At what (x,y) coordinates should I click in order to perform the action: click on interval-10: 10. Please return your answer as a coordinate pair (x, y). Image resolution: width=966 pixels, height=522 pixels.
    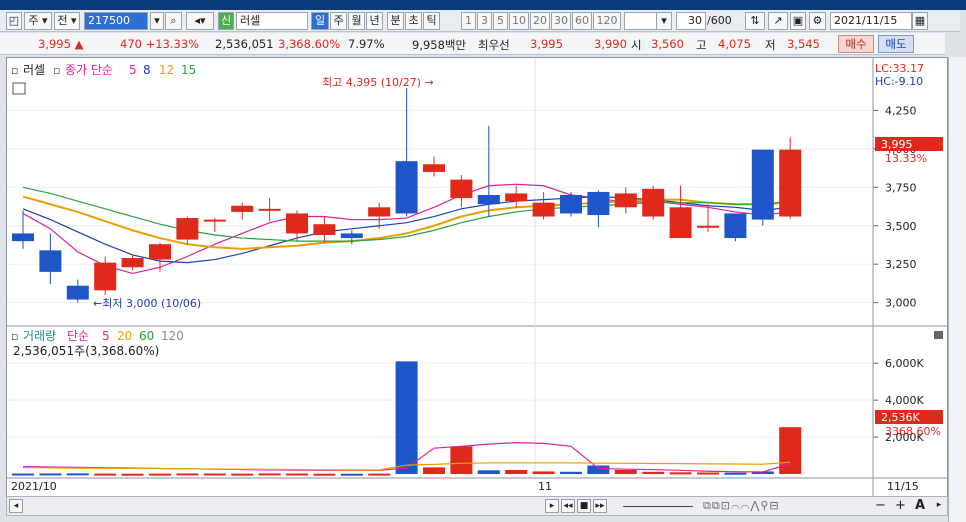
    Looking at the image, I should click on (519, 21).